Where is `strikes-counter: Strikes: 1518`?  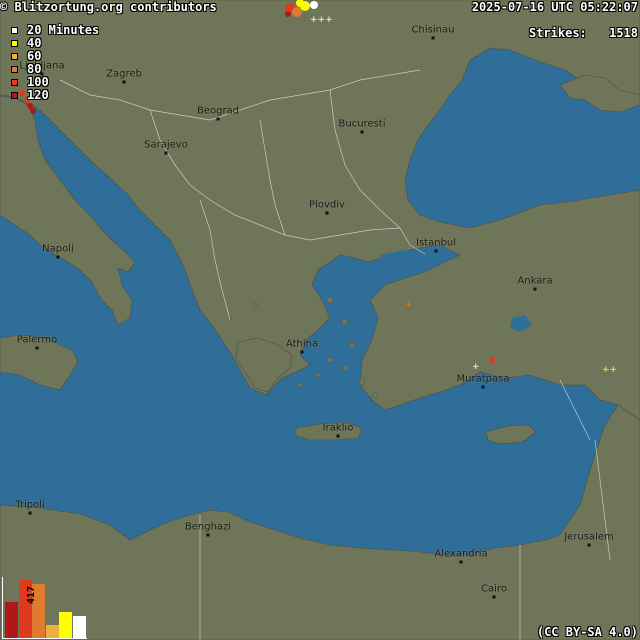
strikes-counter: Strikes: 1518 is located at coordinates (583, 33).